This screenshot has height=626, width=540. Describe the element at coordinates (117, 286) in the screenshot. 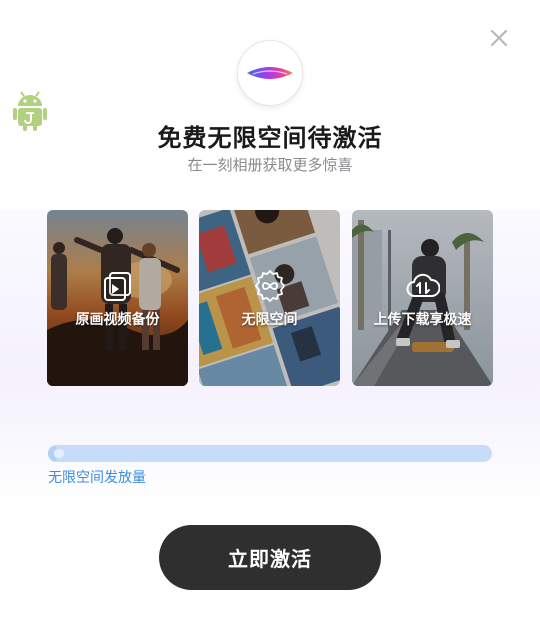

I see `video-play-icon` at that location.